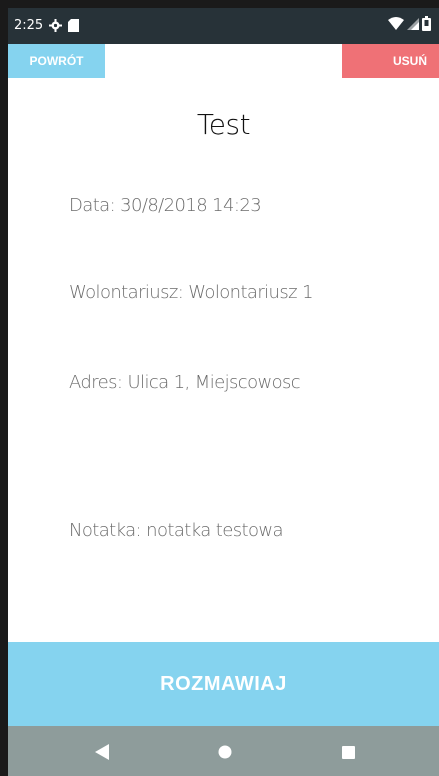 This screenshot has width=439, height=776. What do you see at coordinates (176, 530) in the screenshot?
I see `note-text: Notatka: notatka testowa` at bounding box center [176, 530].